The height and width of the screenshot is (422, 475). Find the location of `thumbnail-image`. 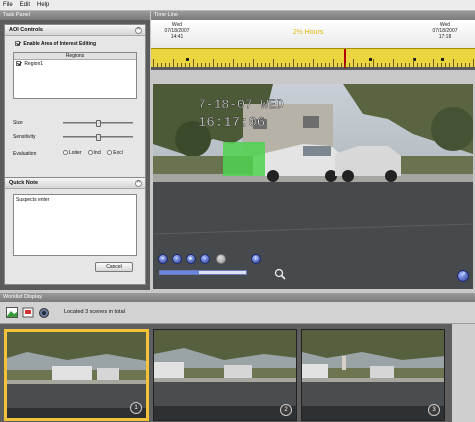

thumbnail-image is located at coordinates (76, 375).